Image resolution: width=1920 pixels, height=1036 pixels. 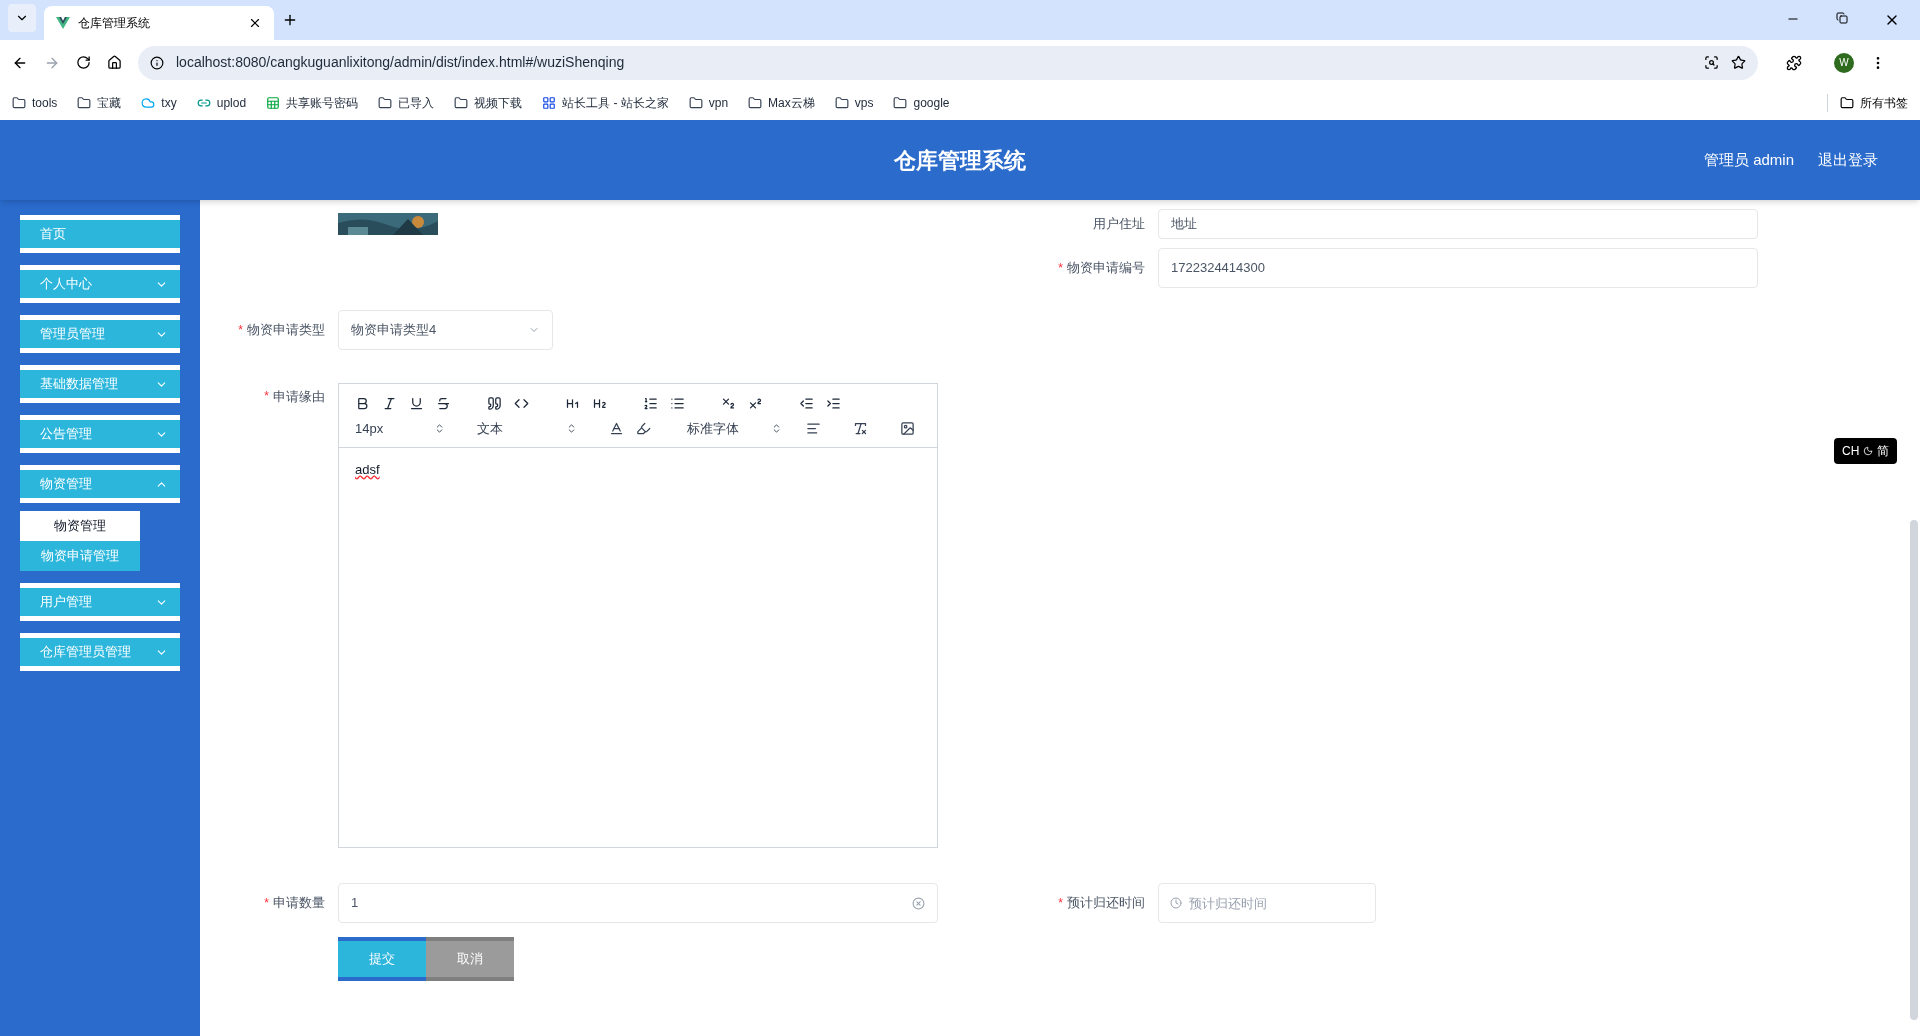 I want to click on app-icon, so click(x=549, y=102).